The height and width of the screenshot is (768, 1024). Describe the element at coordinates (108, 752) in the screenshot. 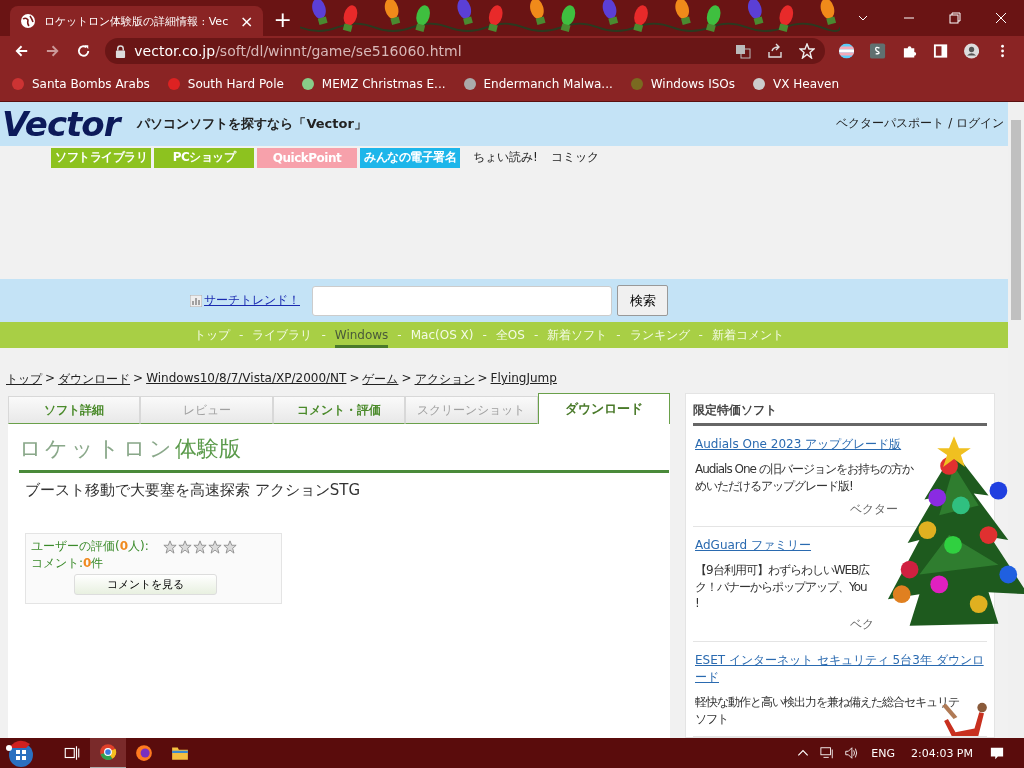

I see `chrome-icon` at that location.